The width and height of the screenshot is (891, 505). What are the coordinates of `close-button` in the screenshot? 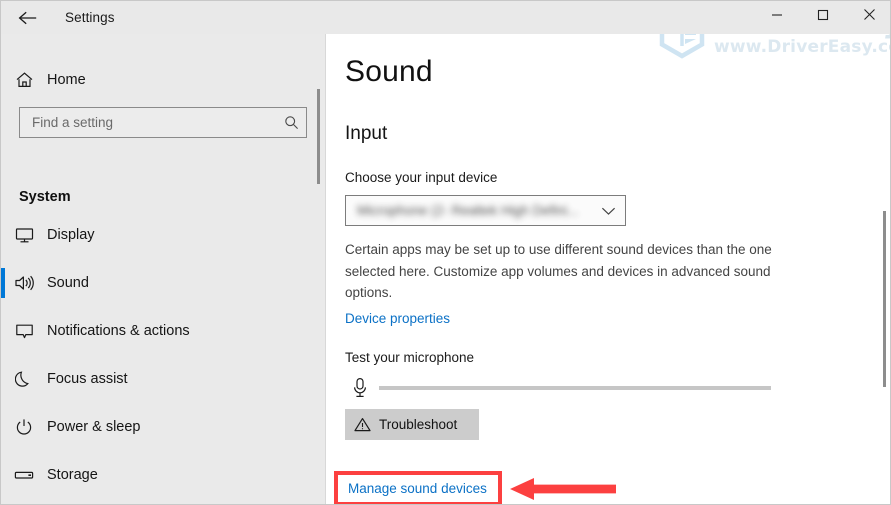 It's located at (868, 16).